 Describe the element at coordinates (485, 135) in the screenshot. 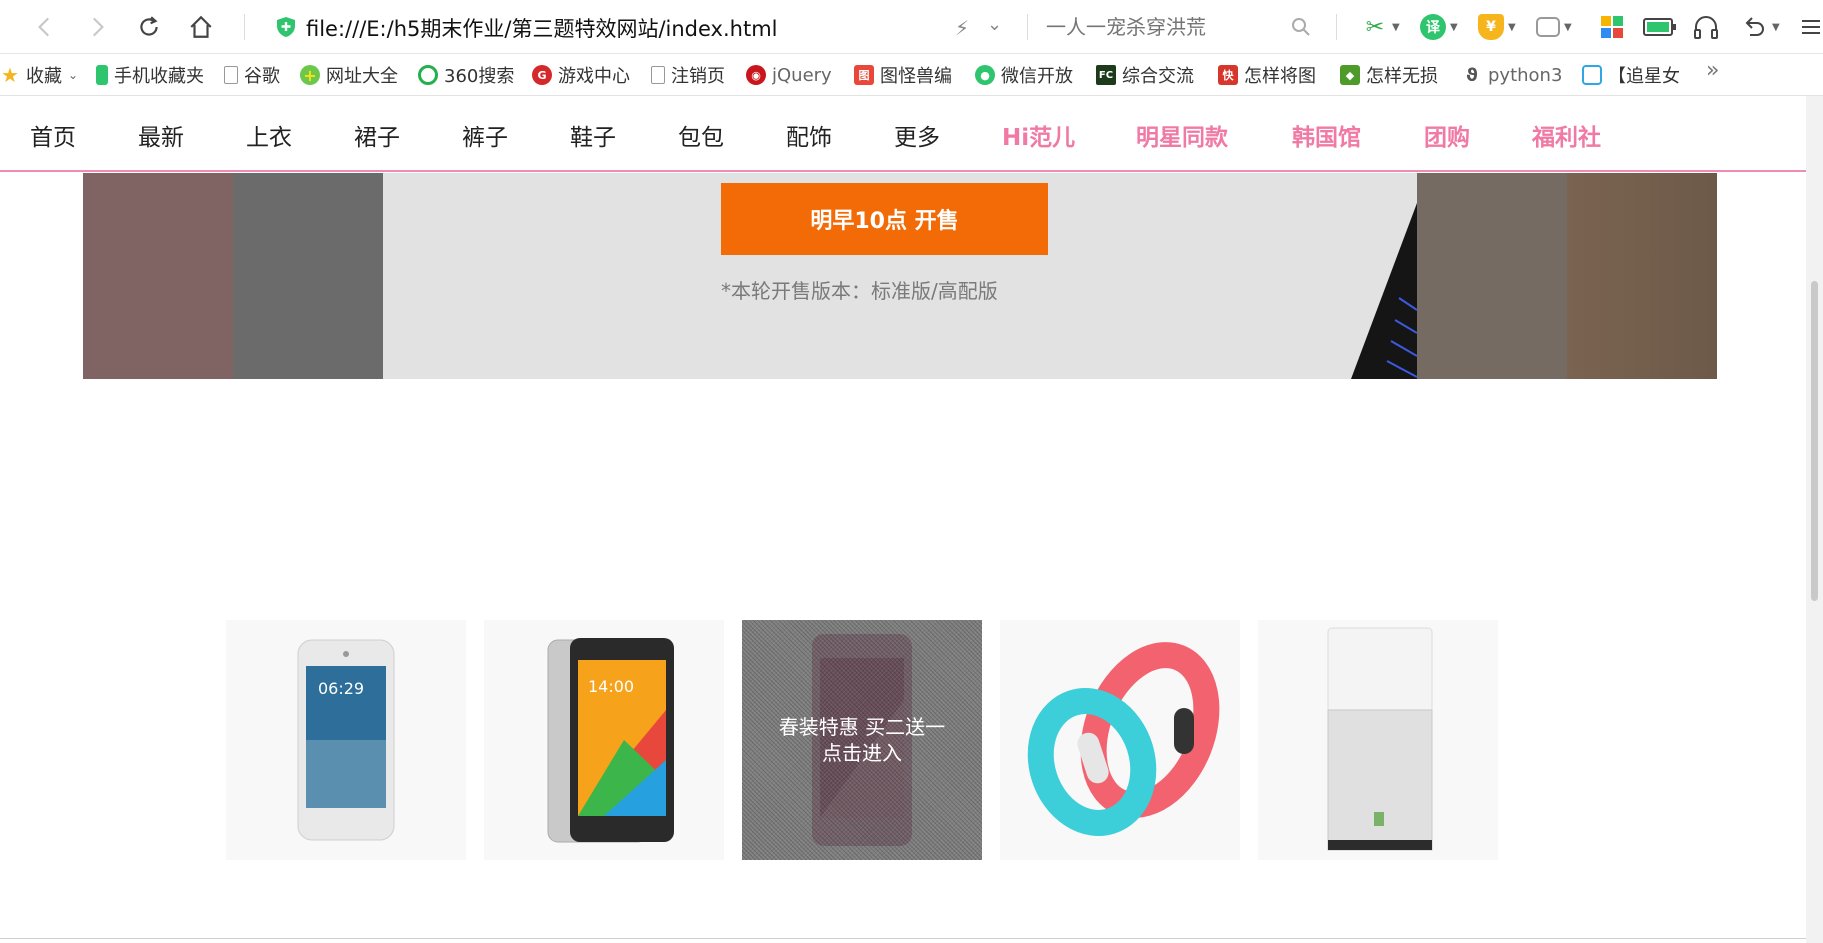

I see `nav-pants: 裤子` at that location.